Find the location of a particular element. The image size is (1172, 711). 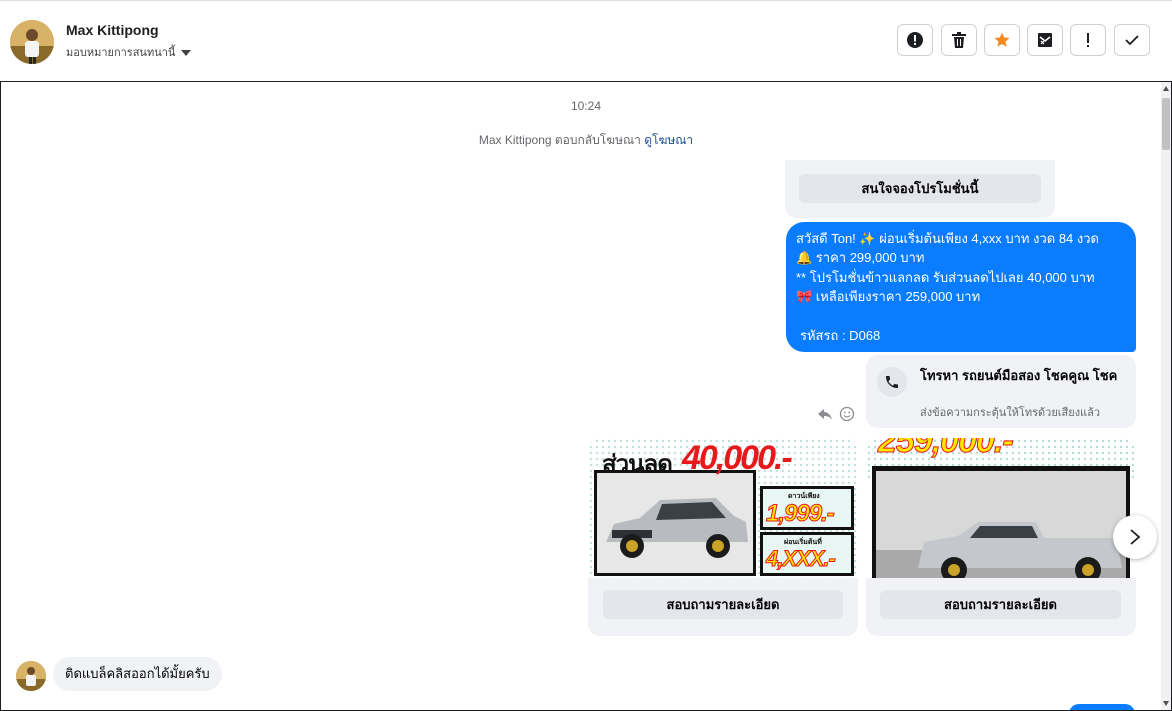

carousel-next-button is located at coordinates (1135, 537).